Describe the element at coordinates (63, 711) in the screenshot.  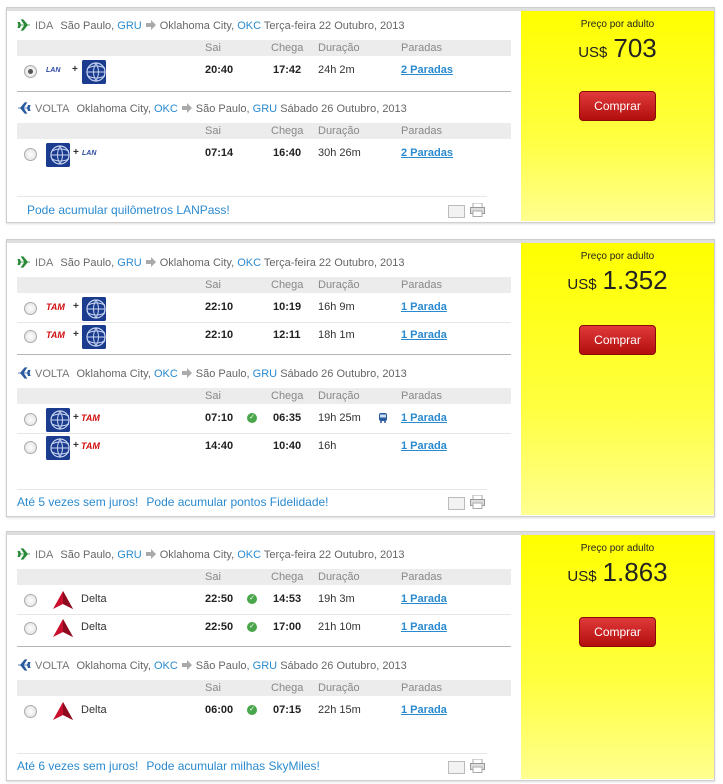
I see `delta-logo` at that location.